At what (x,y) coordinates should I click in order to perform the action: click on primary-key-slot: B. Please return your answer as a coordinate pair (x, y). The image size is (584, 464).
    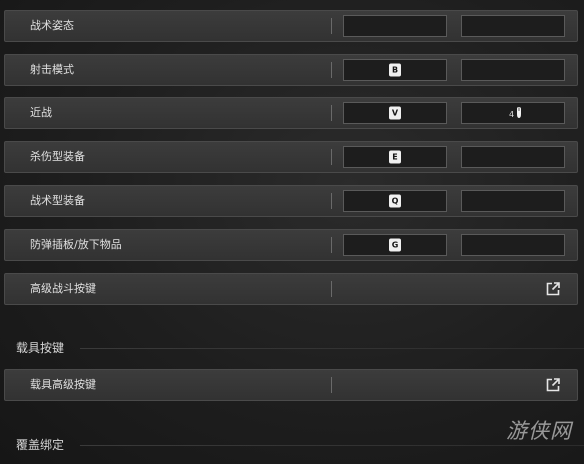
    Looking at the image, I should click on (395, 70).